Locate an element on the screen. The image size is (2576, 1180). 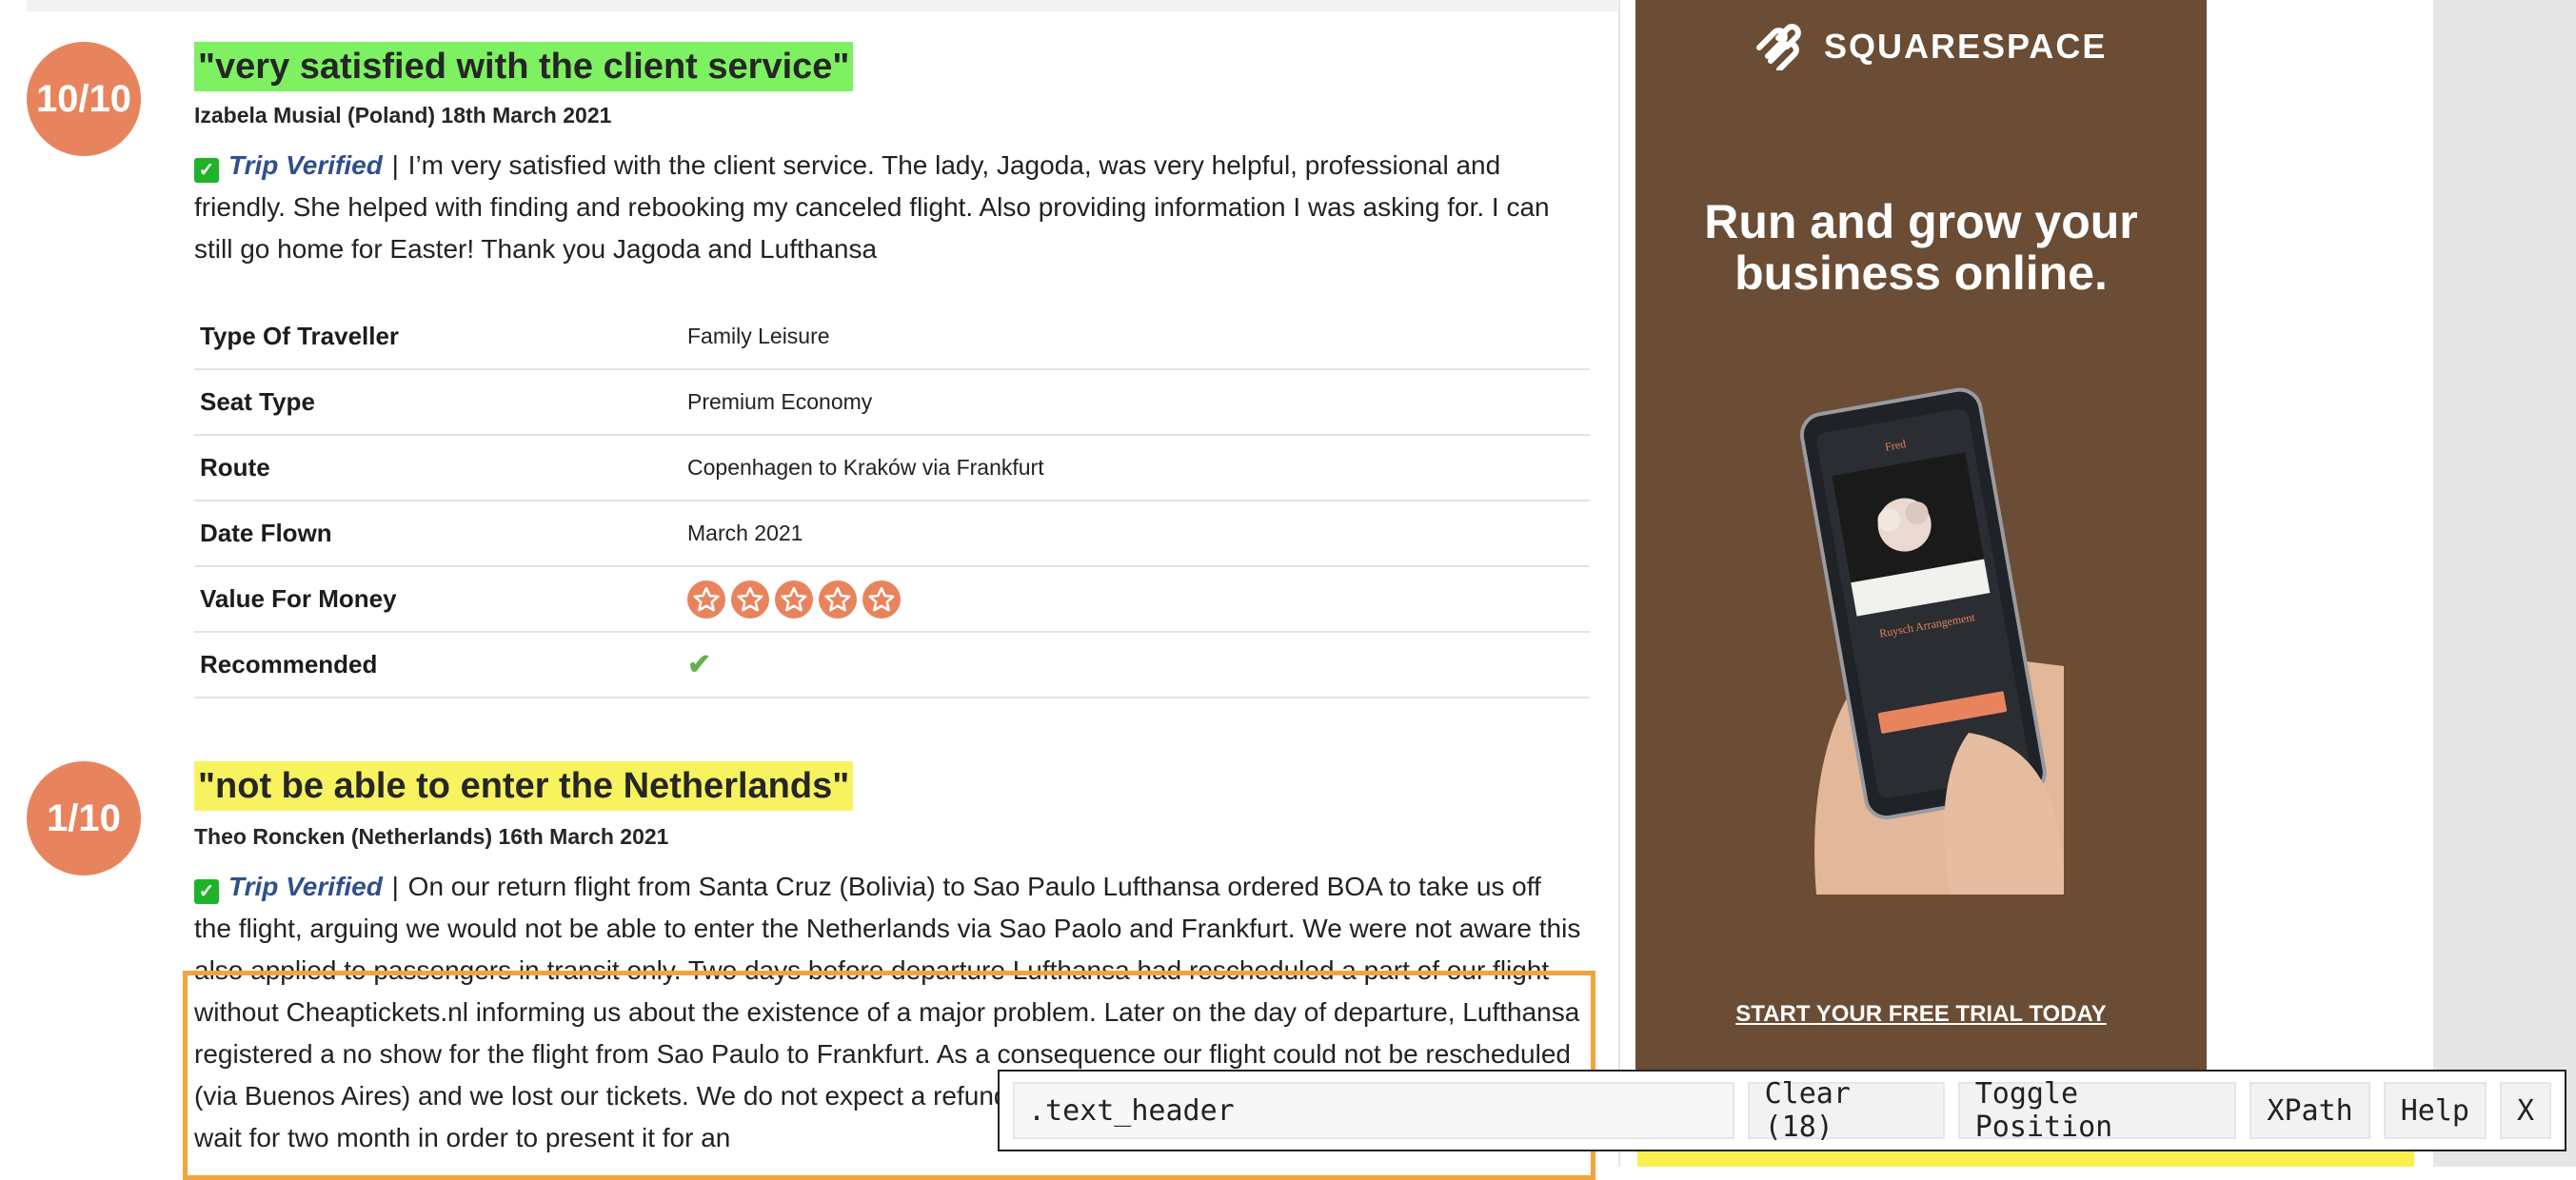
table-row: Value For Money is located at coordinates (892, 600).